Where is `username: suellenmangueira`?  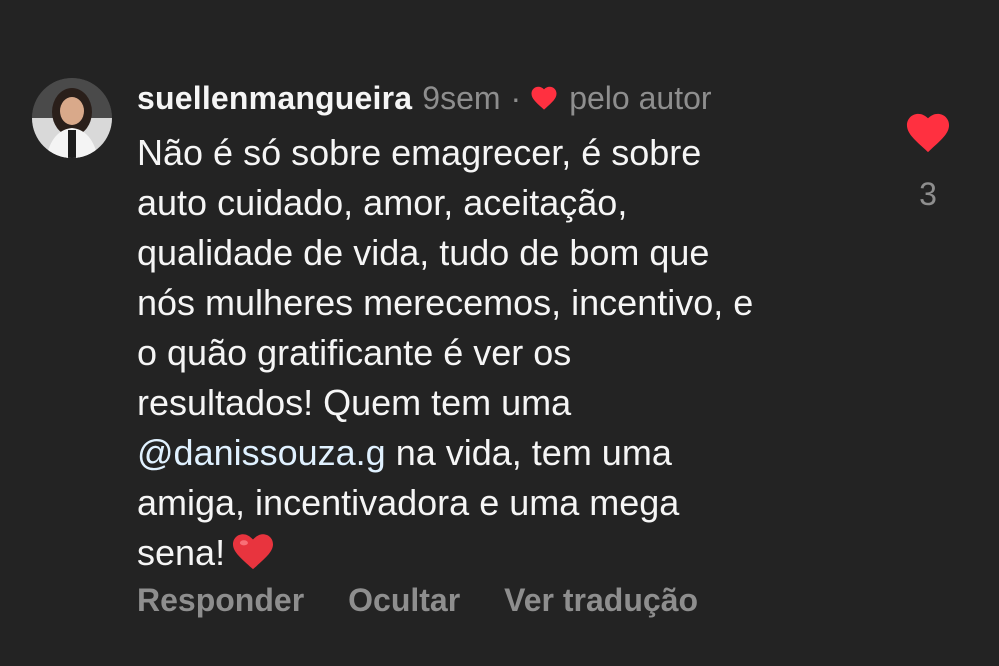
username: suellenmangueira is located at coordinates (274, 98).